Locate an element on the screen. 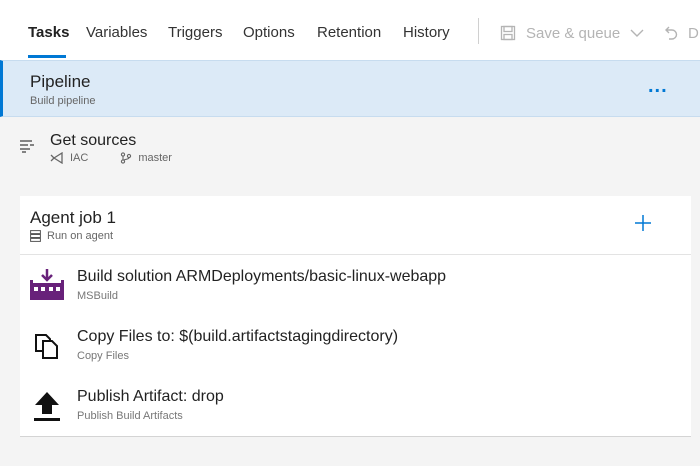  pipeline-title: Pipeline is located at coordinates (60, 81).